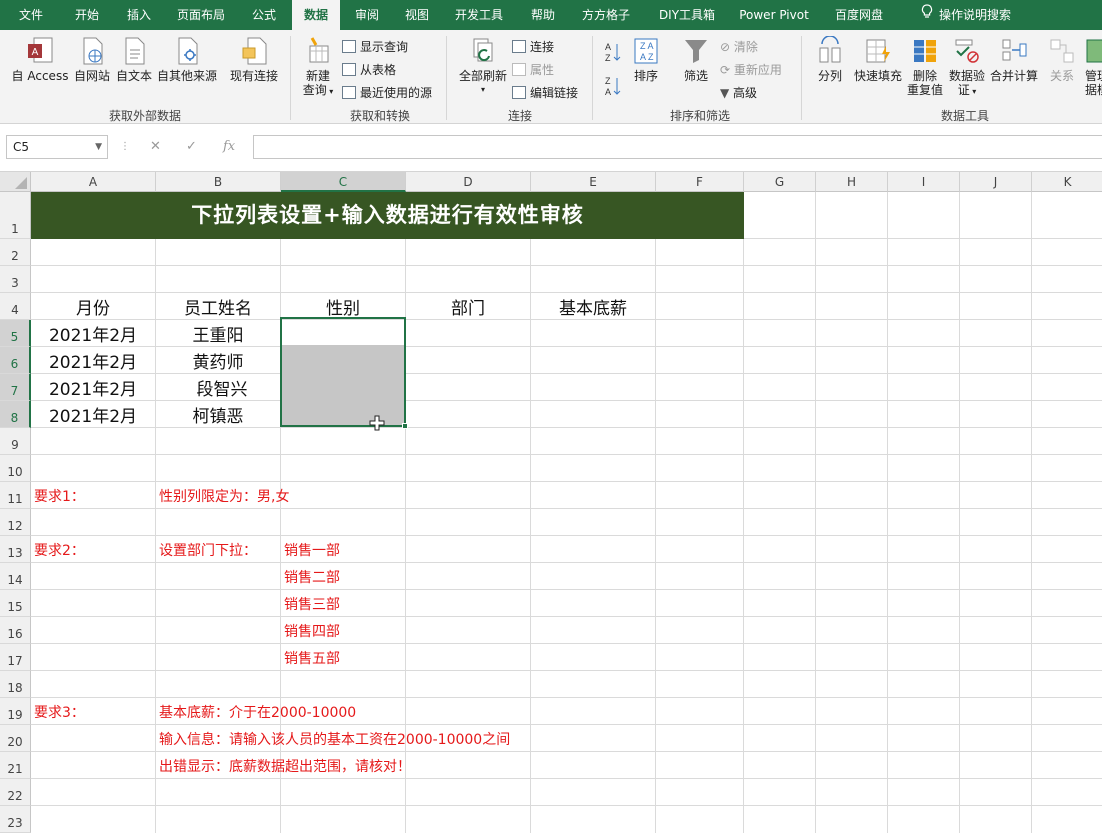  What do you see at coordinates (218, 360) in the screenshot?
I see `cell-name: 黄药师` at bounding box center [218, 360].